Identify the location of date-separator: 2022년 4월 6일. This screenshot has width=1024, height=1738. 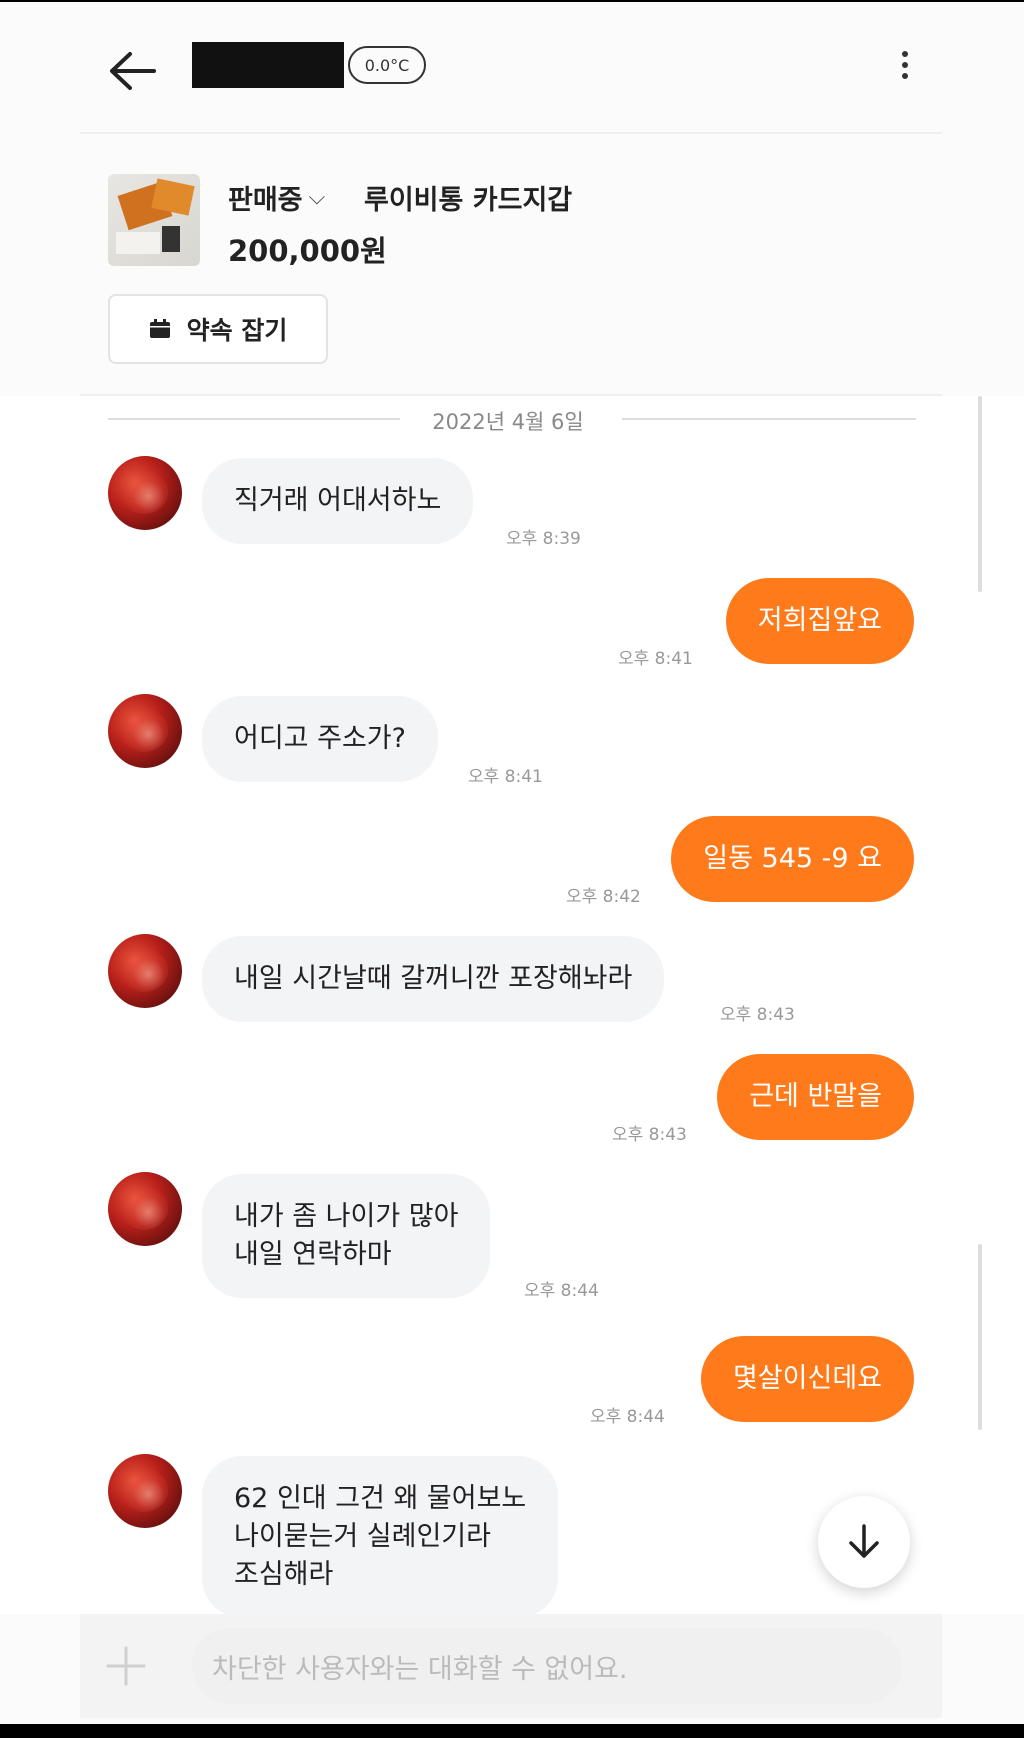
(508, 422).